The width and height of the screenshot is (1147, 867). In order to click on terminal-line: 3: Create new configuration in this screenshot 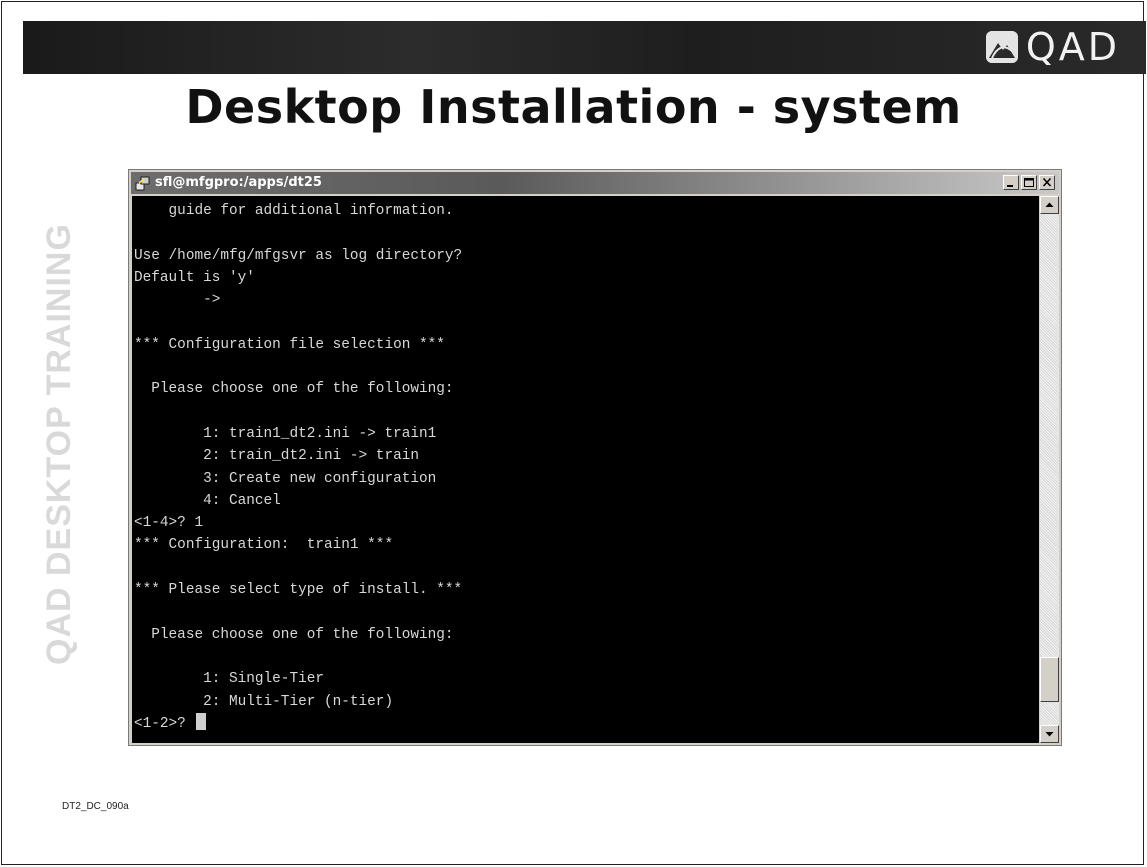, I will do `click(285, 478)`.